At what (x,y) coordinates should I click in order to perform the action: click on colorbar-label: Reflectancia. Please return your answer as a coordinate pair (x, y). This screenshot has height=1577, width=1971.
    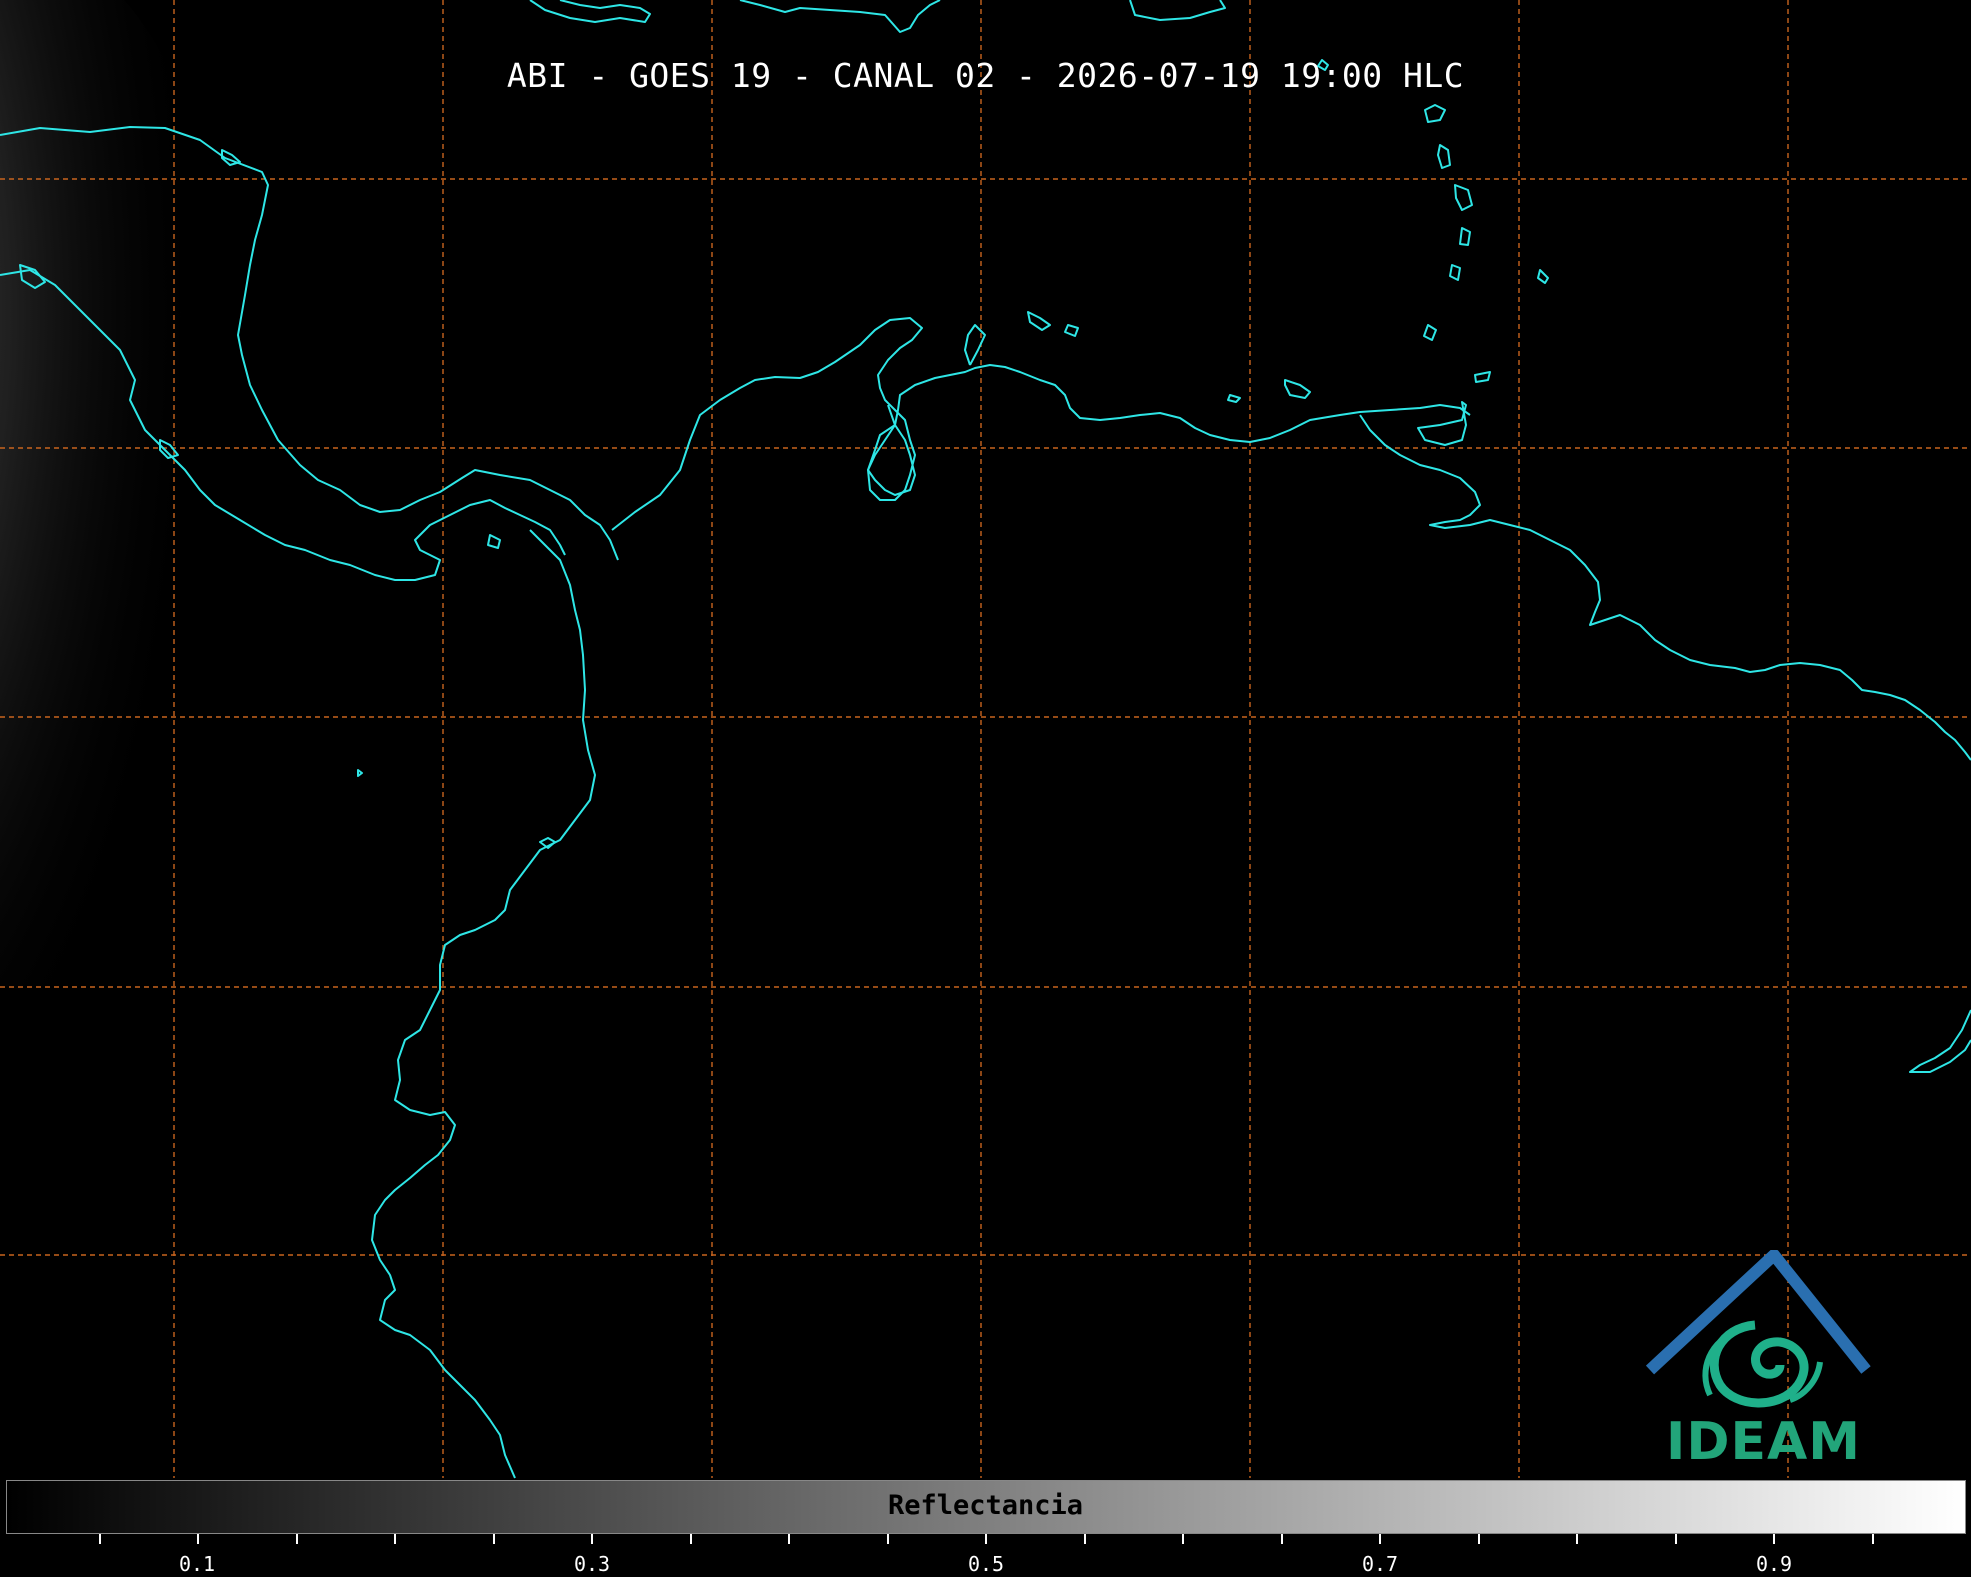
    Looking at the image, I should click on (985, 1505).